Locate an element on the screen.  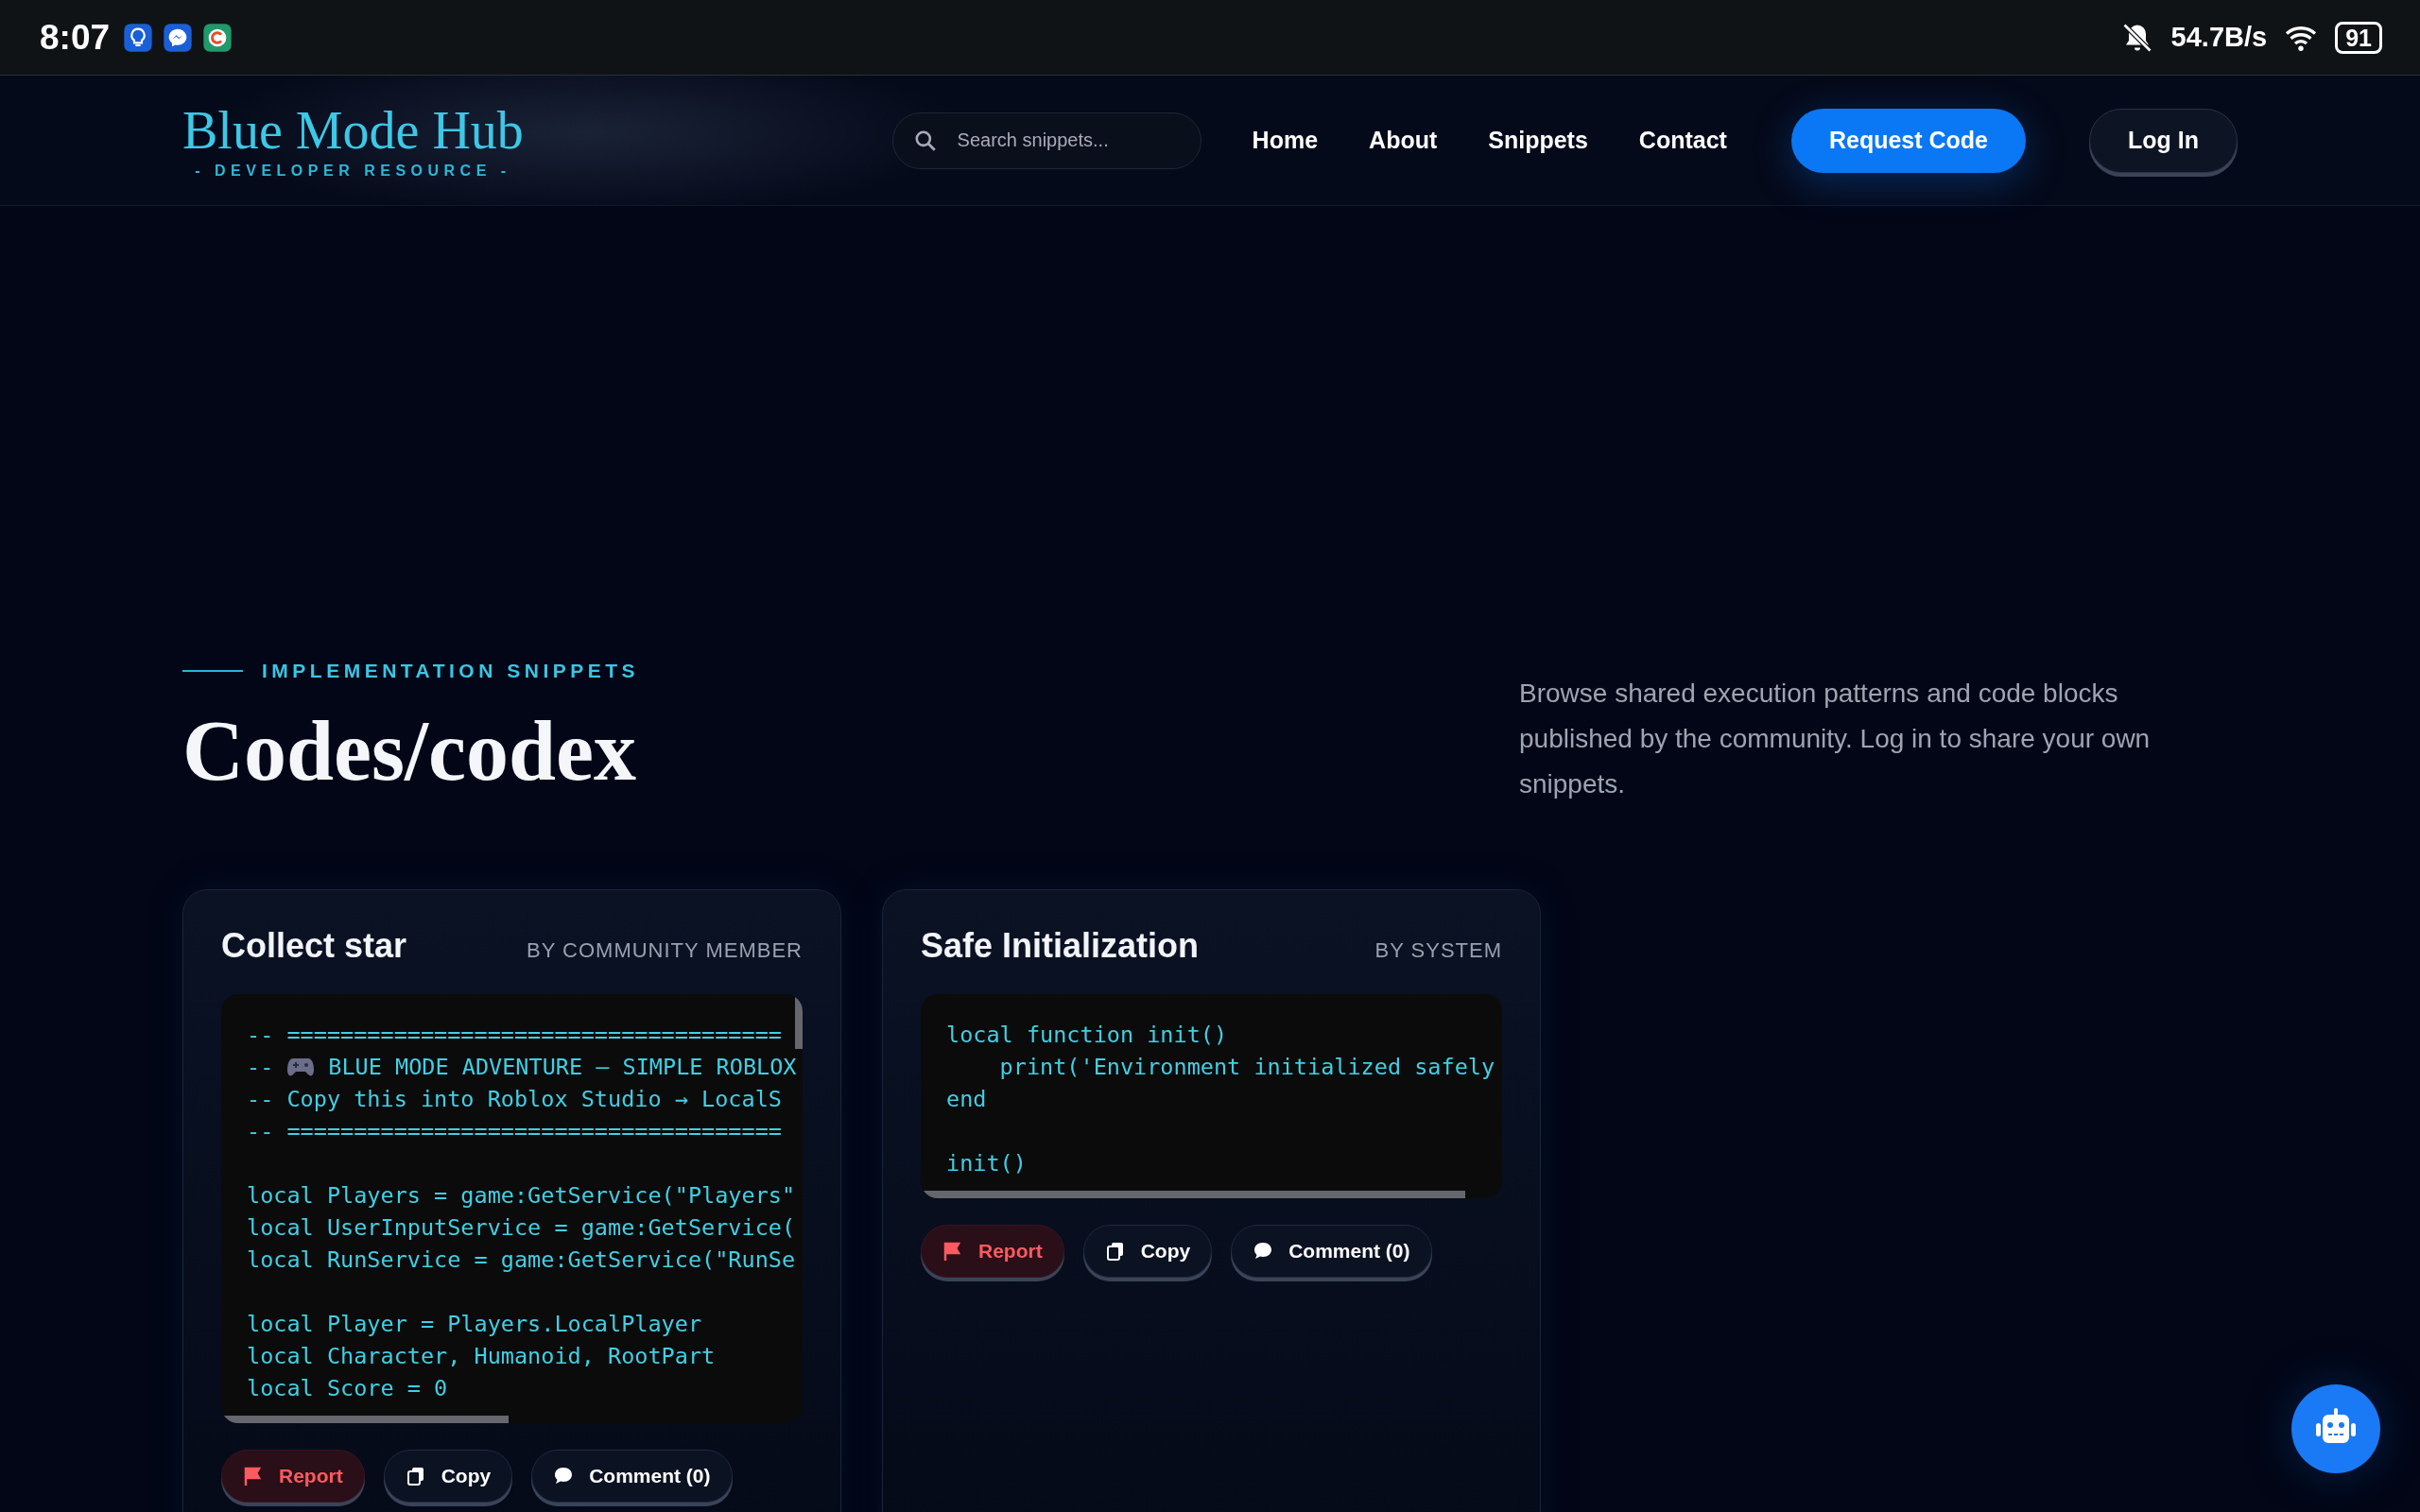
nav-link: About is located at coordinates (1403, 140).